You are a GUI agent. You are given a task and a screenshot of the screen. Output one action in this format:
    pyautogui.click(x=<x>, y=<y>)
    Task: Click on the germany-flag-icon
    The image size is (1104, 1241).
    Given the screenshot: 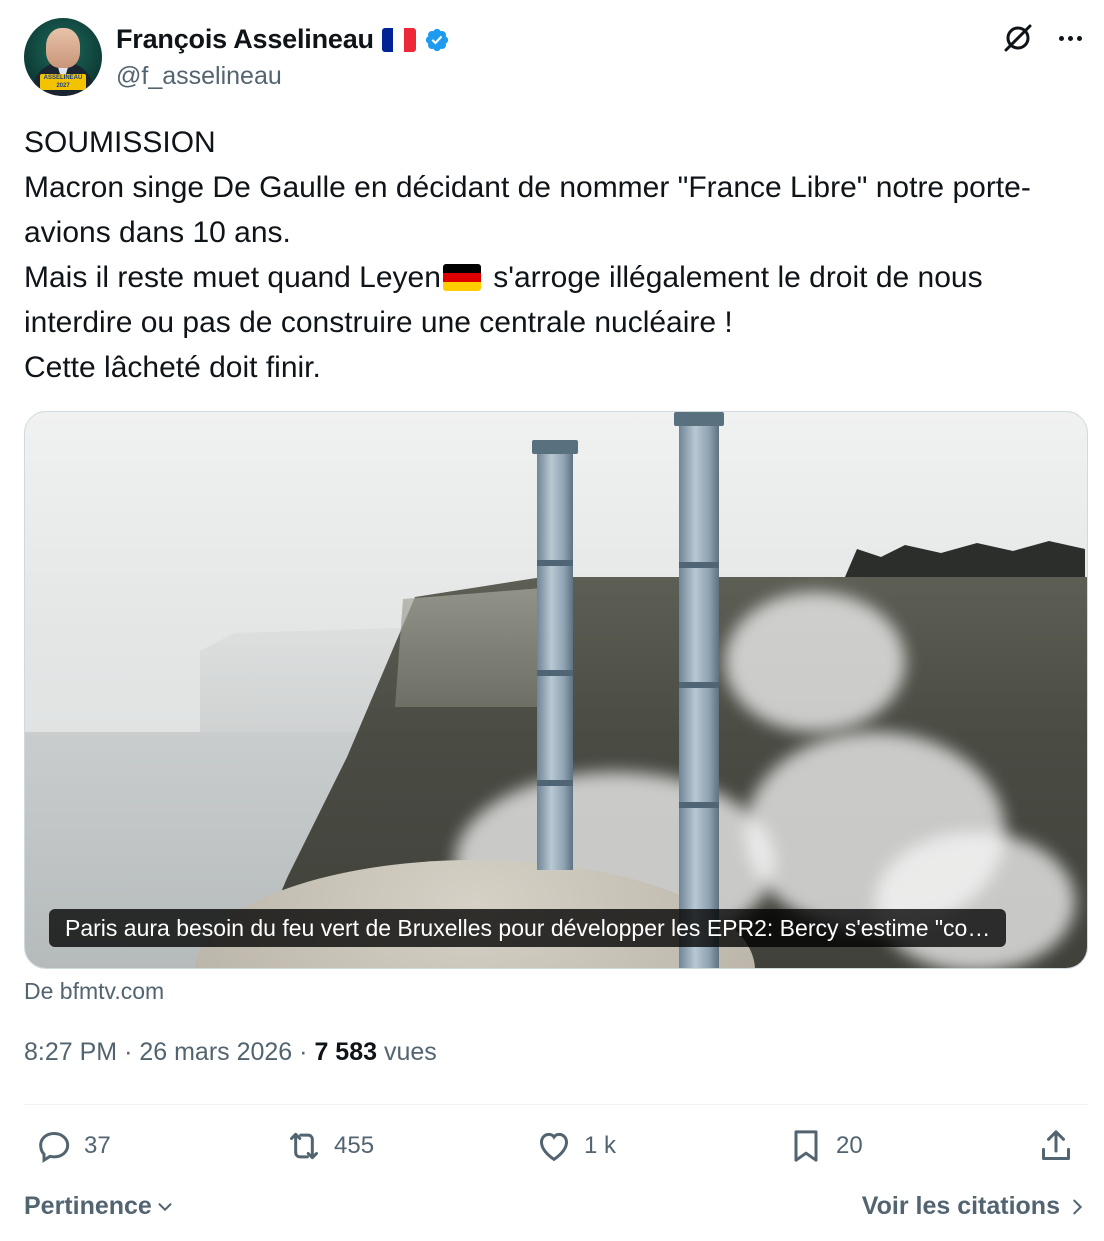 What is the action you would take?
    pyautogui.click(x=461, y=277)
    